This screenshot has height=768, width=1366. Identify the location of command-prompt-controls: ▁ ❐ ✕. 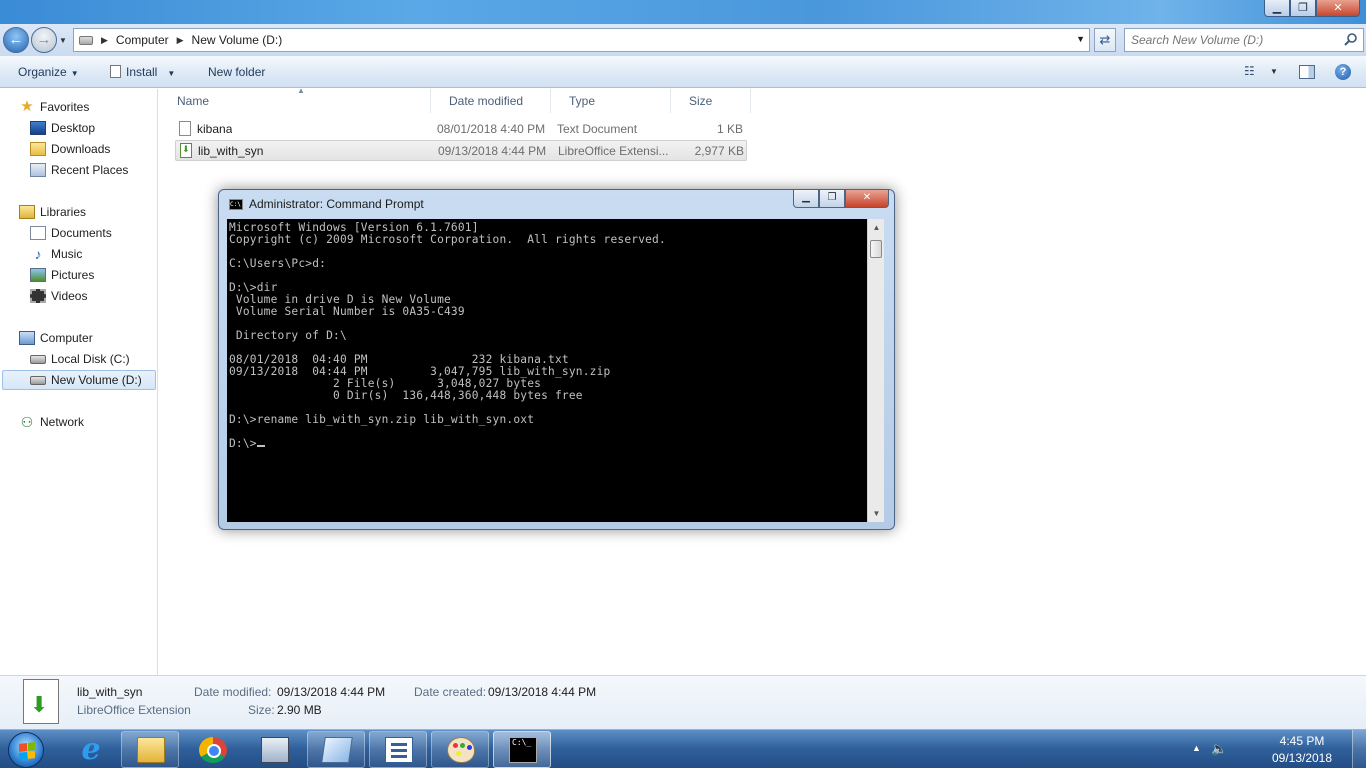
(841, 199).